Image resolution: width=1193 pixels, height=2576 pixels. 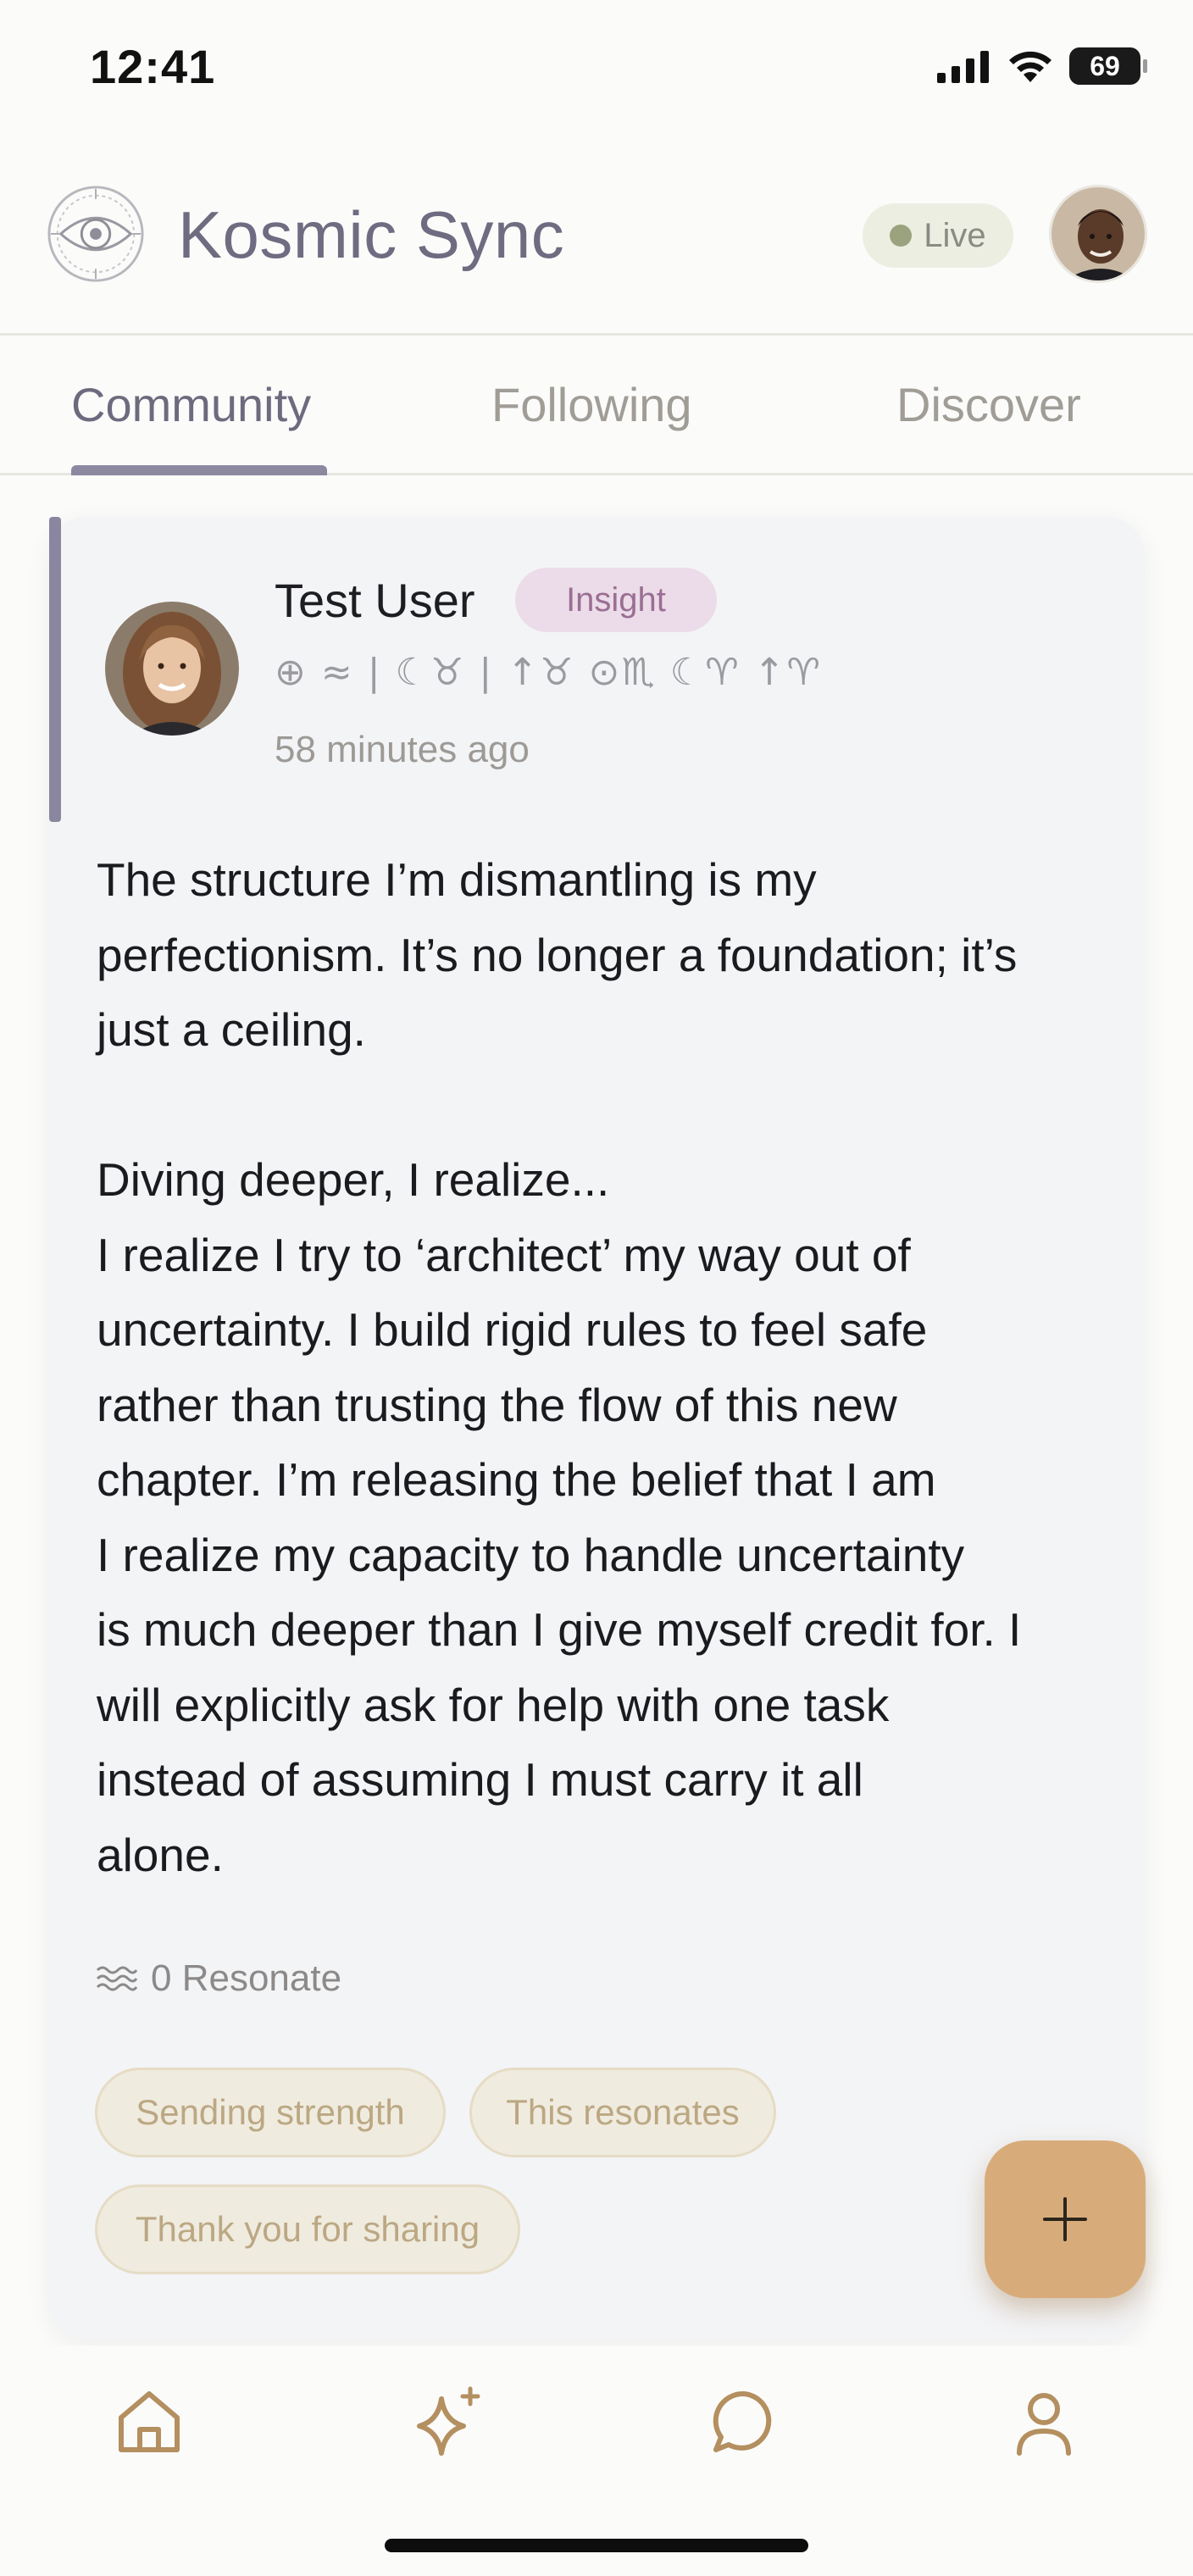 What do you see at coordinates (117, 1978) in the screenshot?
I see `waves-icon` at bounding box center [117, 1978].